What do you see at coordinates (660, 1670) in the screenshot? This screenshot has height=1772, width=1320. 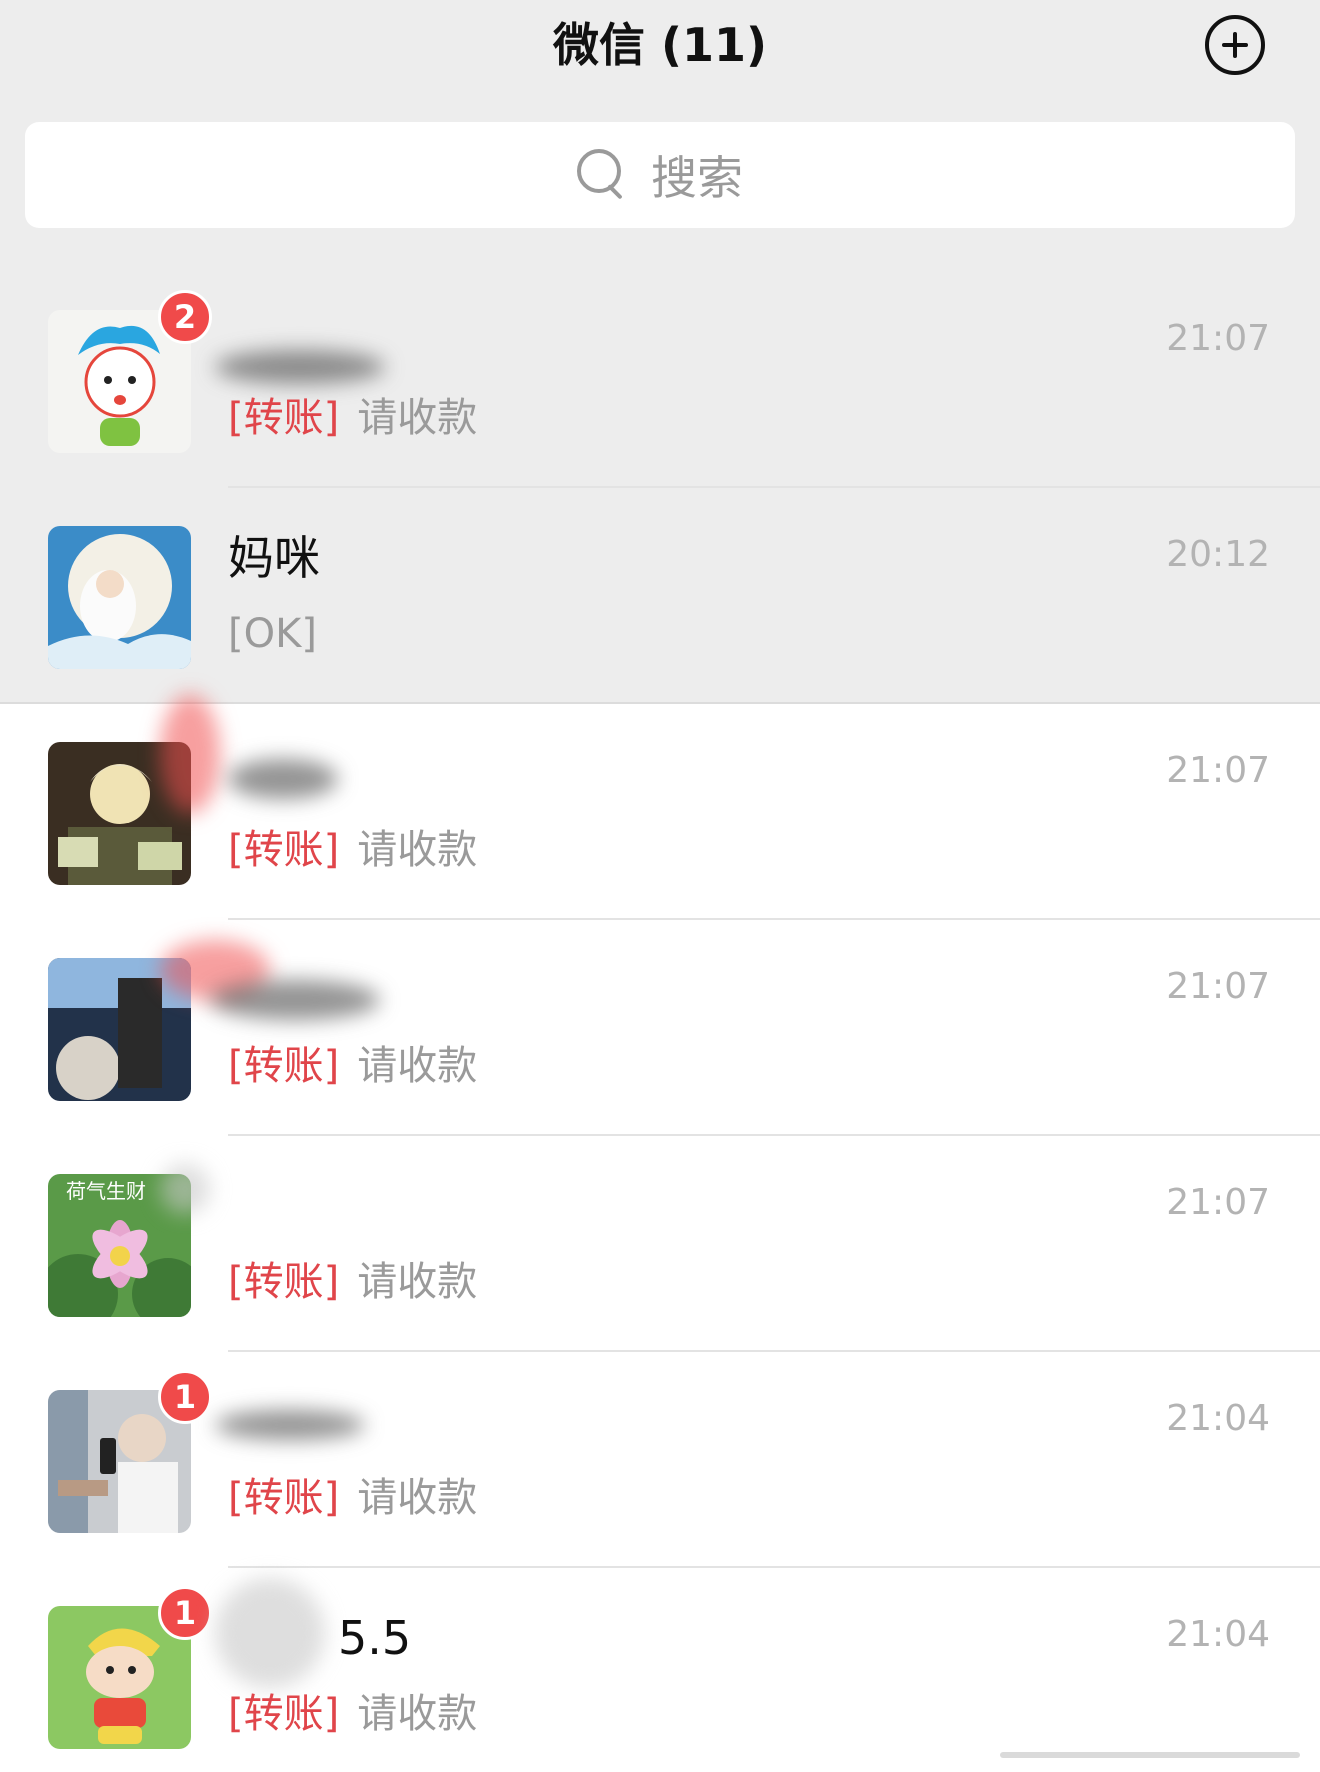 I see `chat-row: 1 5.5 21:04 [转账] 请收款` at bounding box center [660, 1670].